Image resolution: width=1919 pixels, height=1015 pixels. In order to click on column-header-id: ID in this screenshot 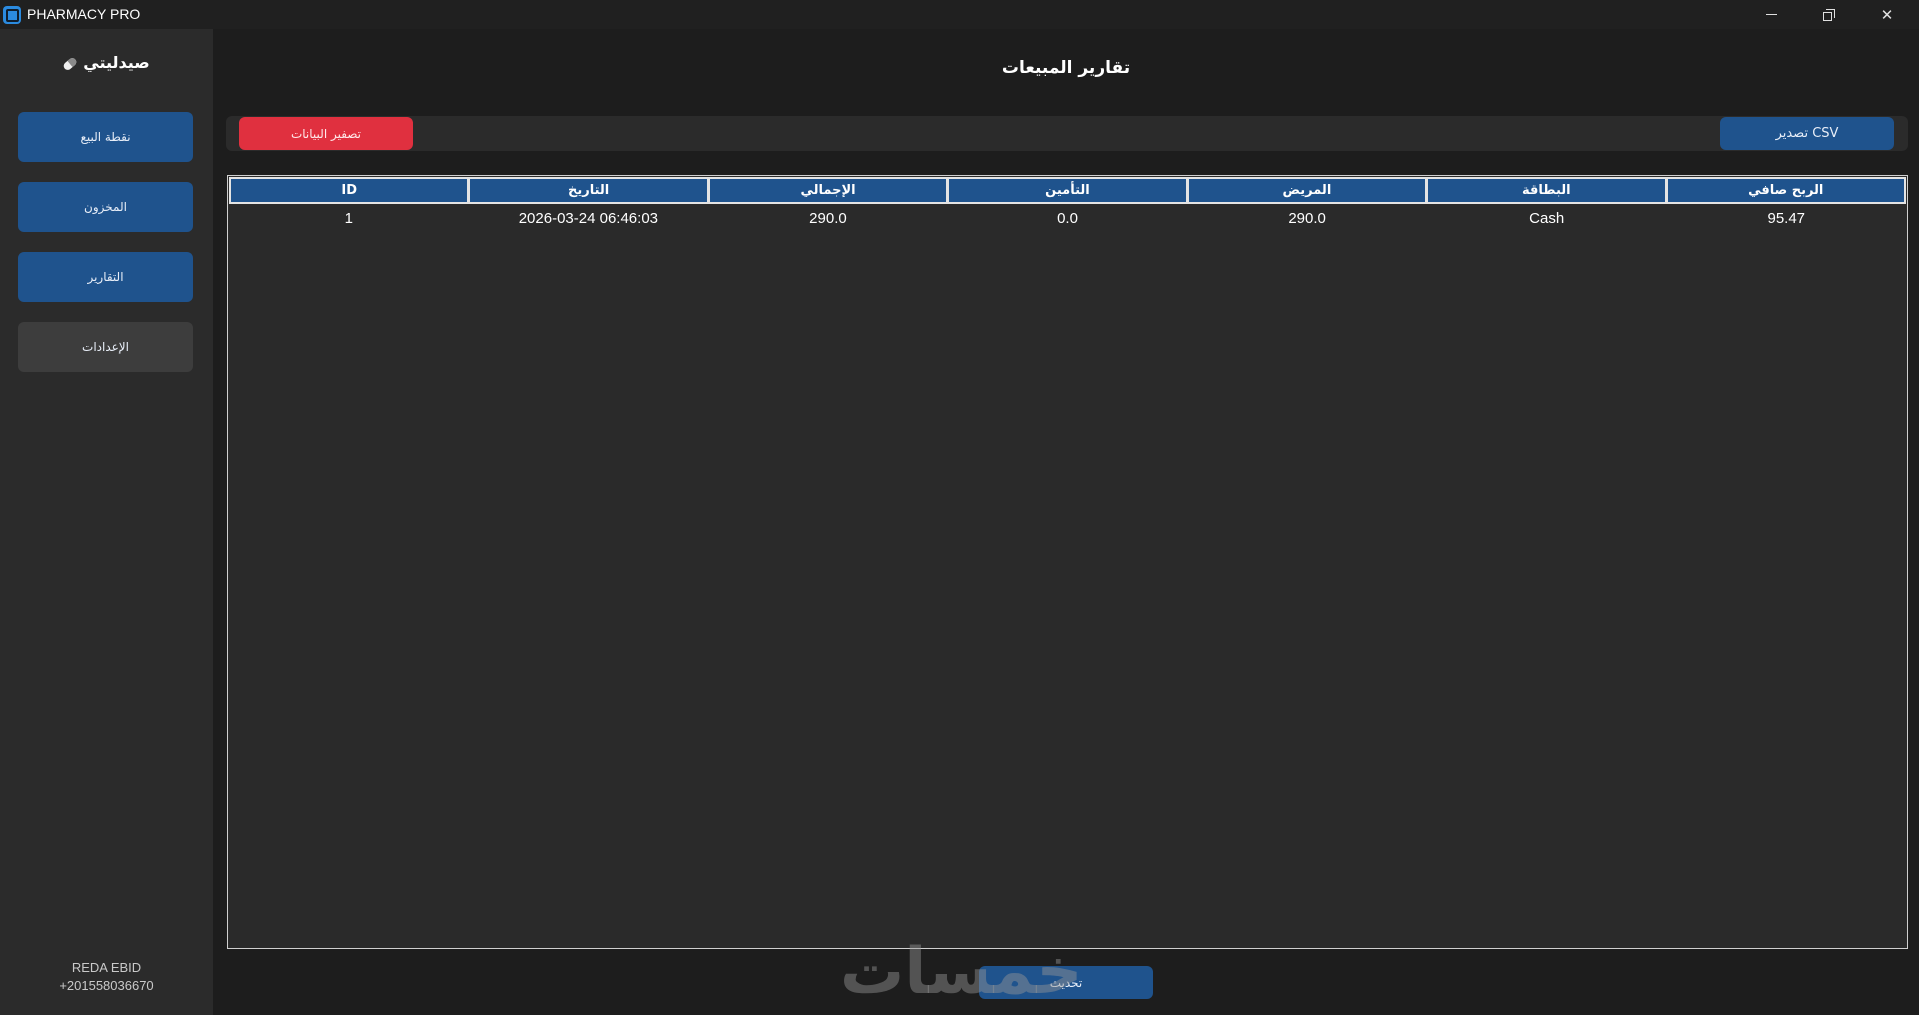, I will do `click(349, 190)`.